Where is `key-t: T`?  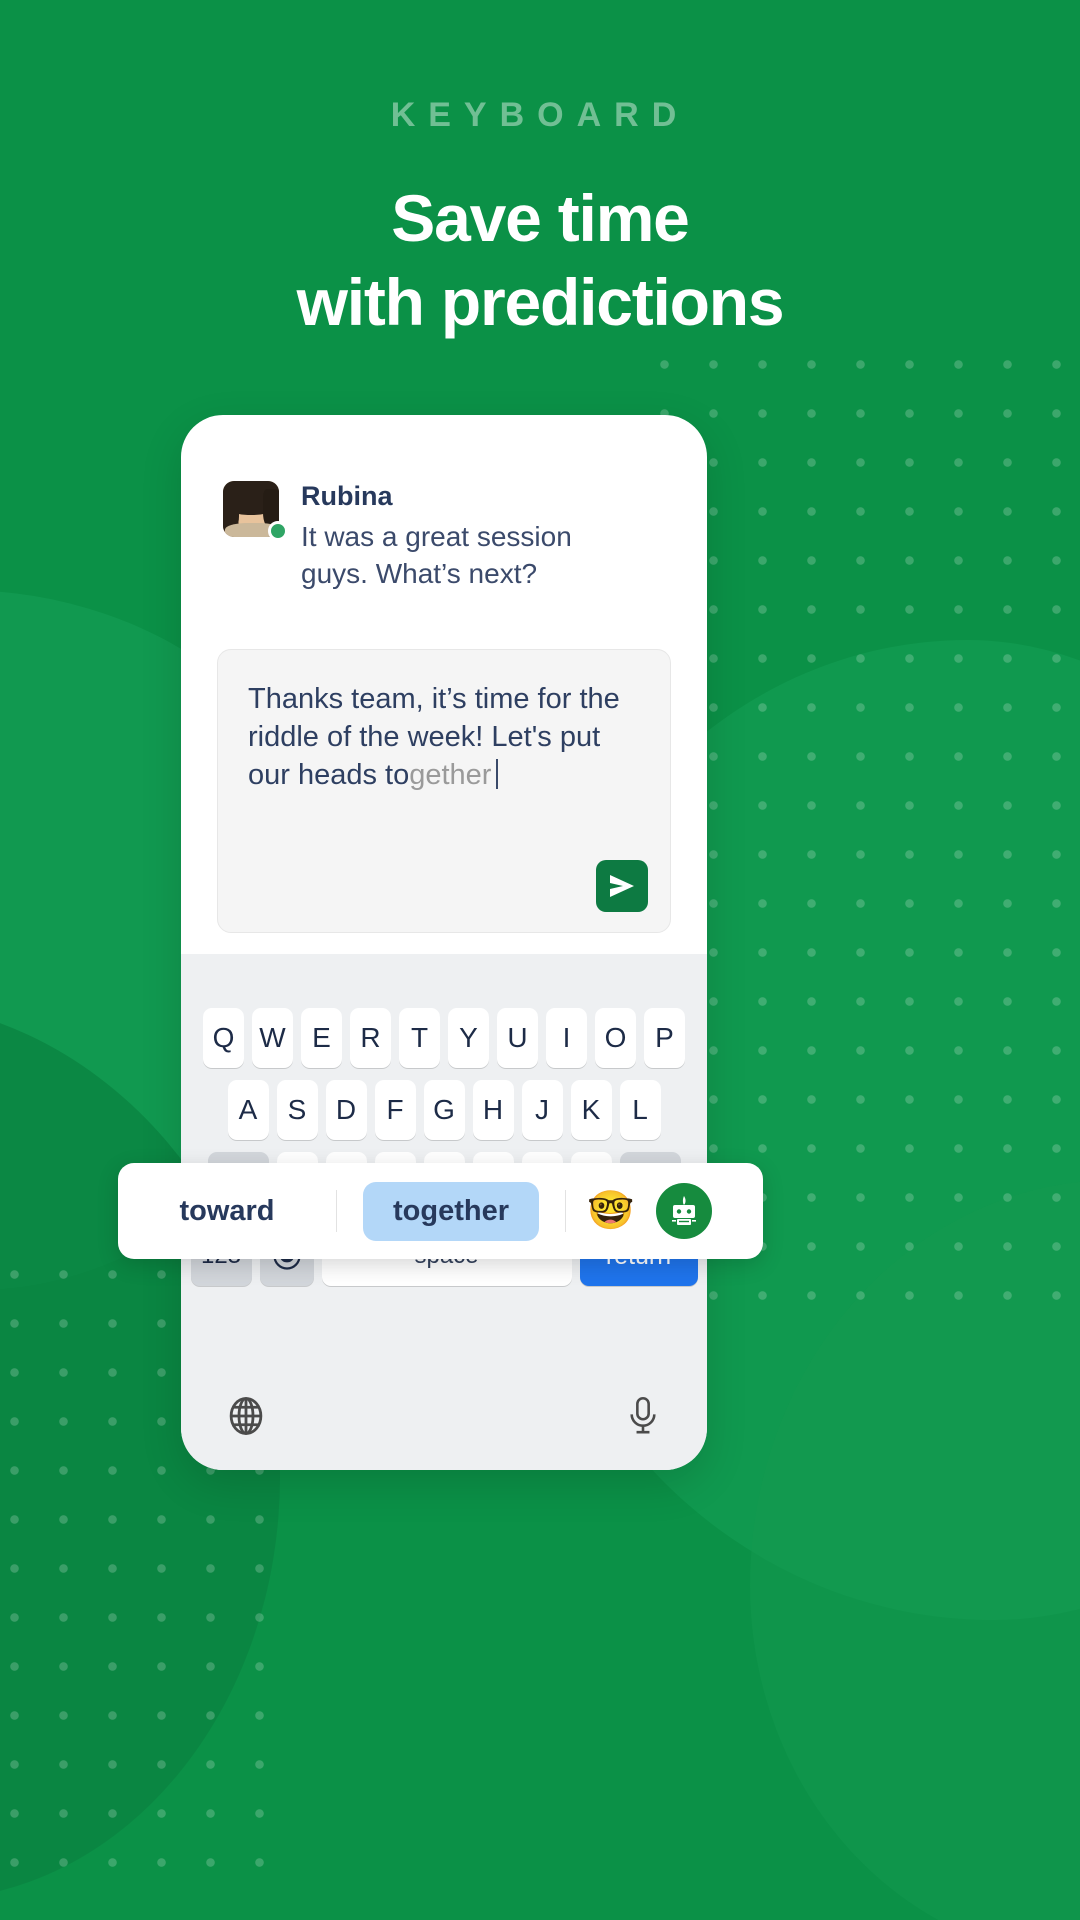
key-t: T is located at coordinates (419, 1038).